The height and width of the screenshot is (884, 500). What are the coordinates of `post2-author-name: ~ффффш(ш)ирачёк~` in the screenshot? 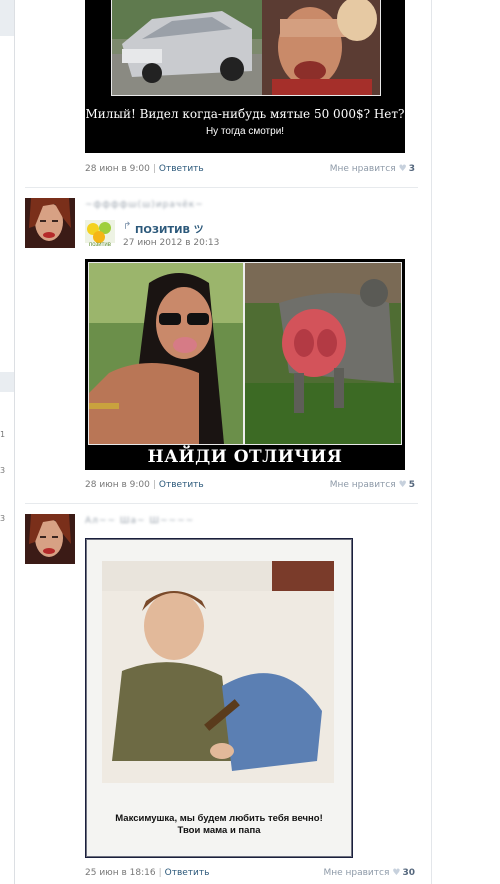 It's located at (144, 205).